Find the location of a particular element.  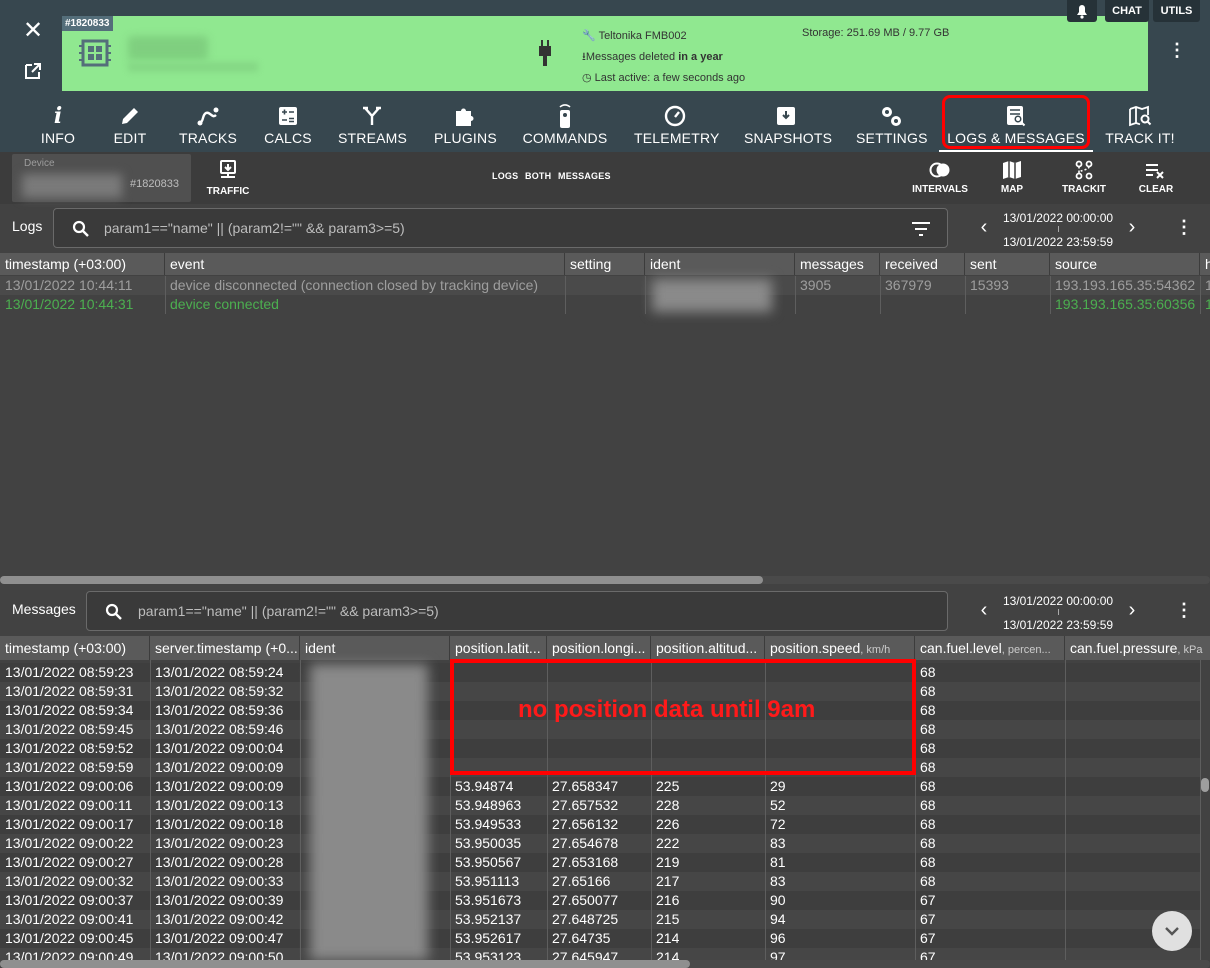

tab-commands: COMMANDS is located at coordinates (565, 124).